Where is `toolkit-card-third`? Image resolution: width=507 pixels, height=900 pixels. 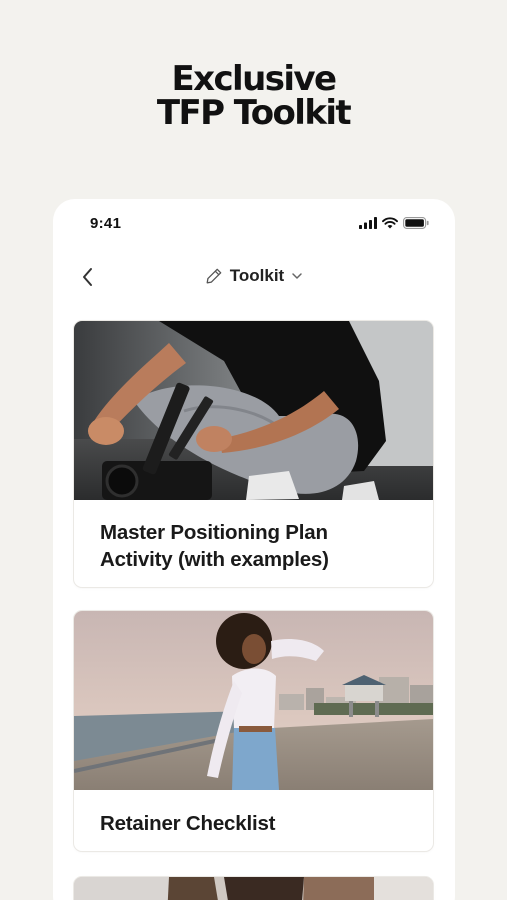
toolkit-card-third is located at coordinates (253, 888).